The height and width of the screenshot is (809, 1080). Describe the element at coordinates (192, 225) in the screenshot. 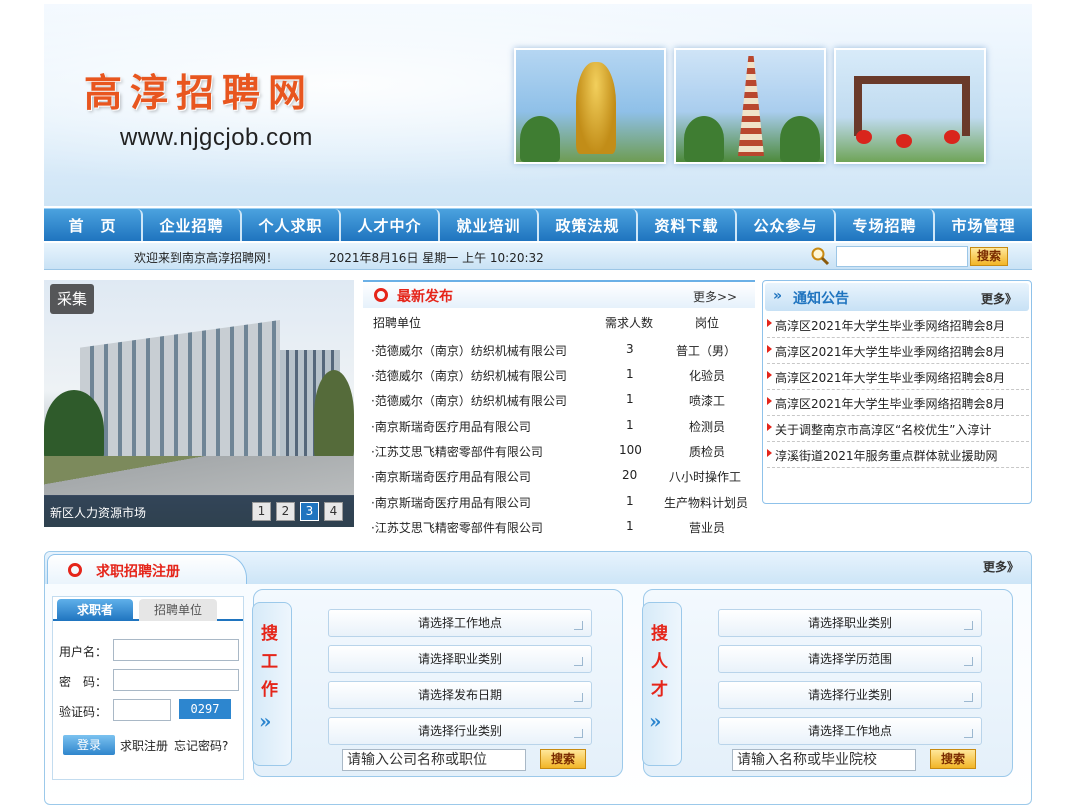

I see `nav-item-employer-recruit: 企业招聘` at that location.